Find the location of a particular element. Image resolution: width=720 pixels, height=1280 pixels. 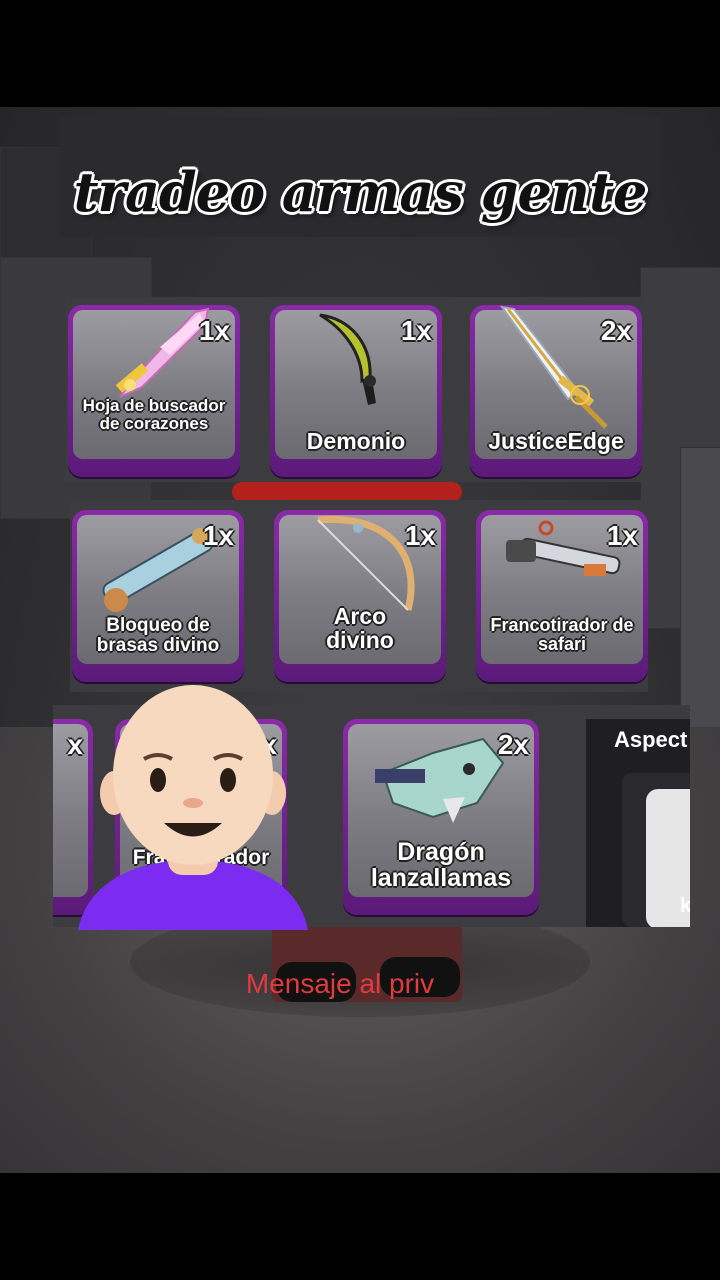

dragon-flamethrower-icon is located at coordinates (440, 780).